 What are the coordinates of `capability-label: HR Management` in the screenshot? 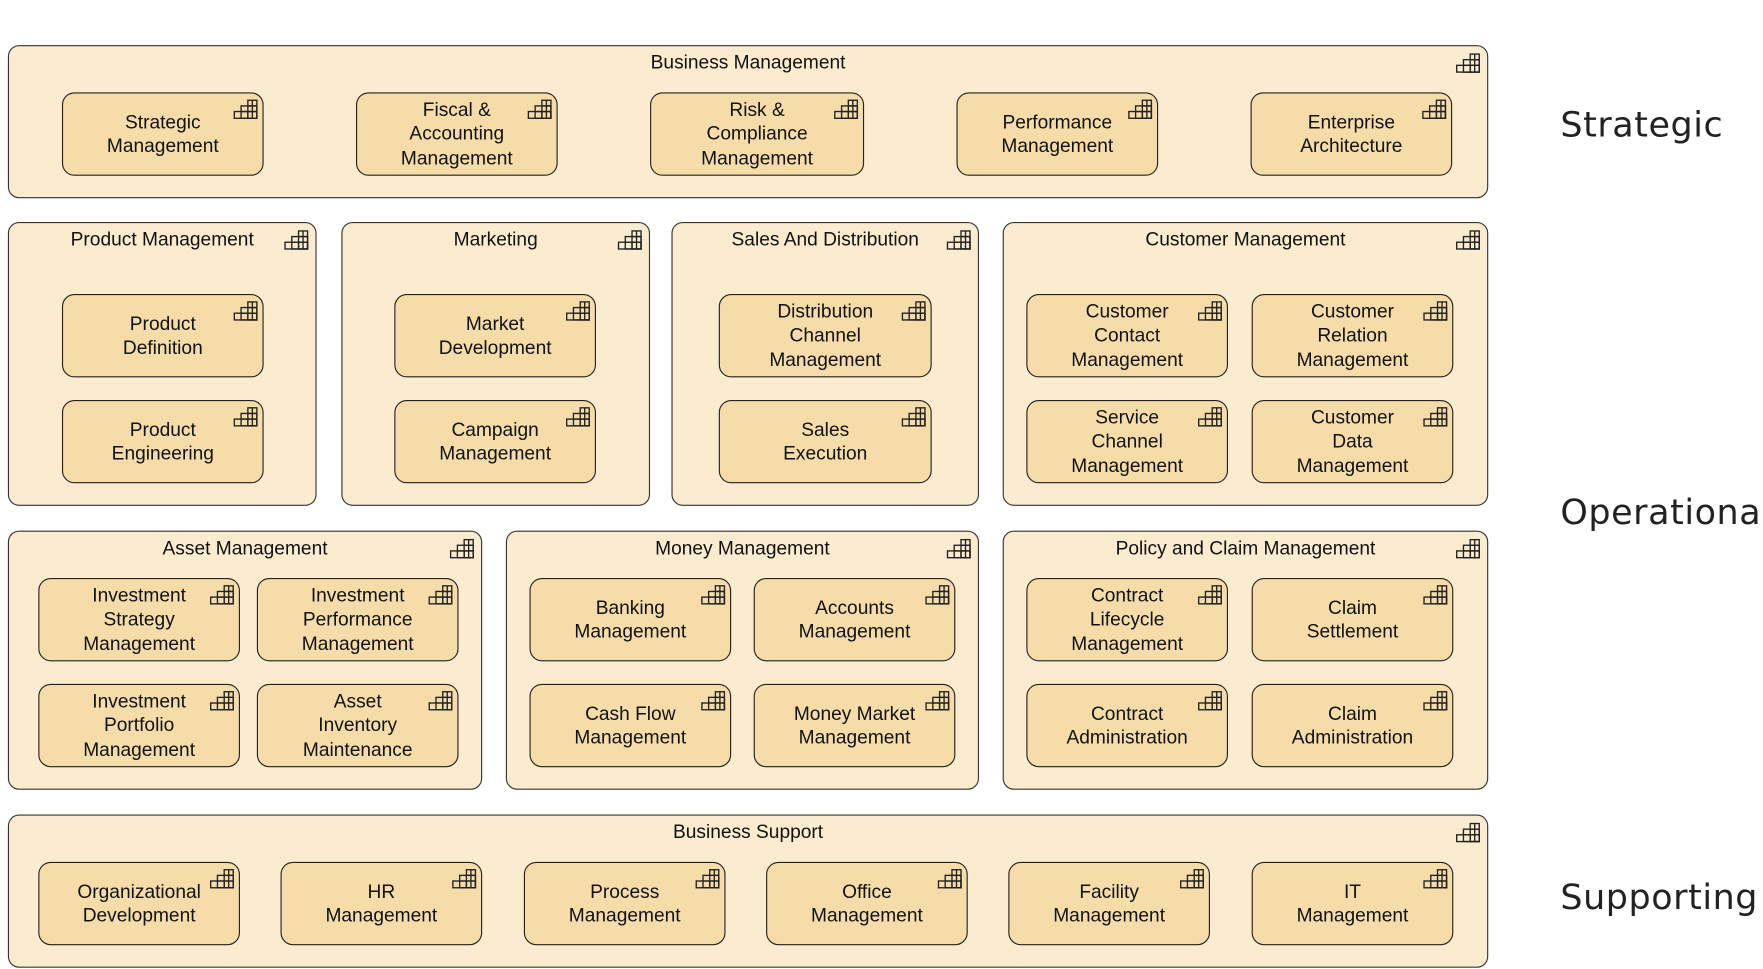 It's located at (381, 903).